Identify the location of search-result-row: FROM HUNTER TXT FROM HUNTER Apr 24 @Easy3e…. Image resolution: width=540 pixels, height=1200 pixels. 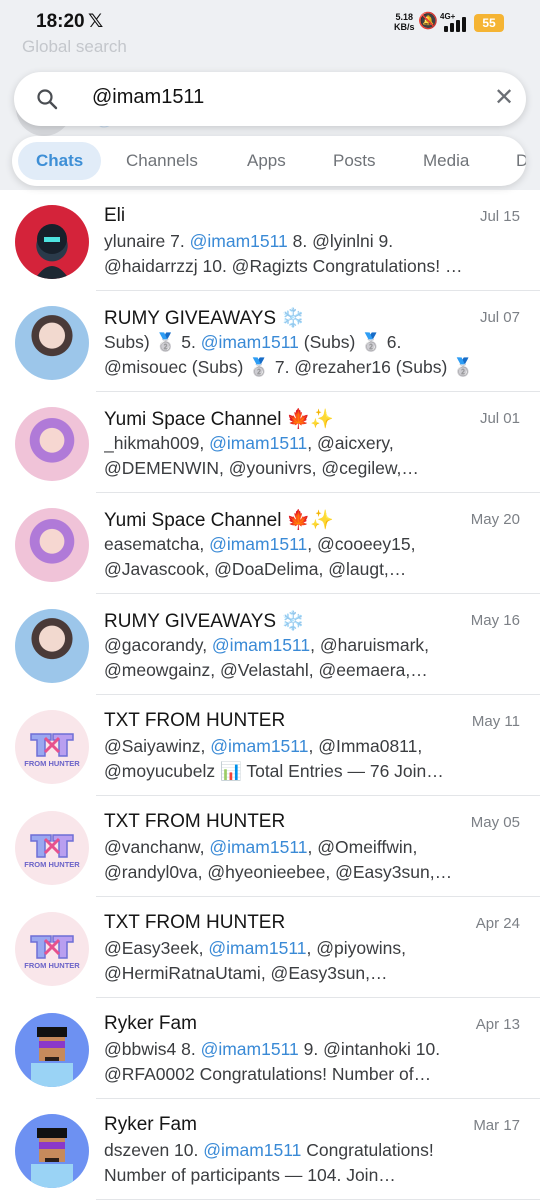
(270, 947).